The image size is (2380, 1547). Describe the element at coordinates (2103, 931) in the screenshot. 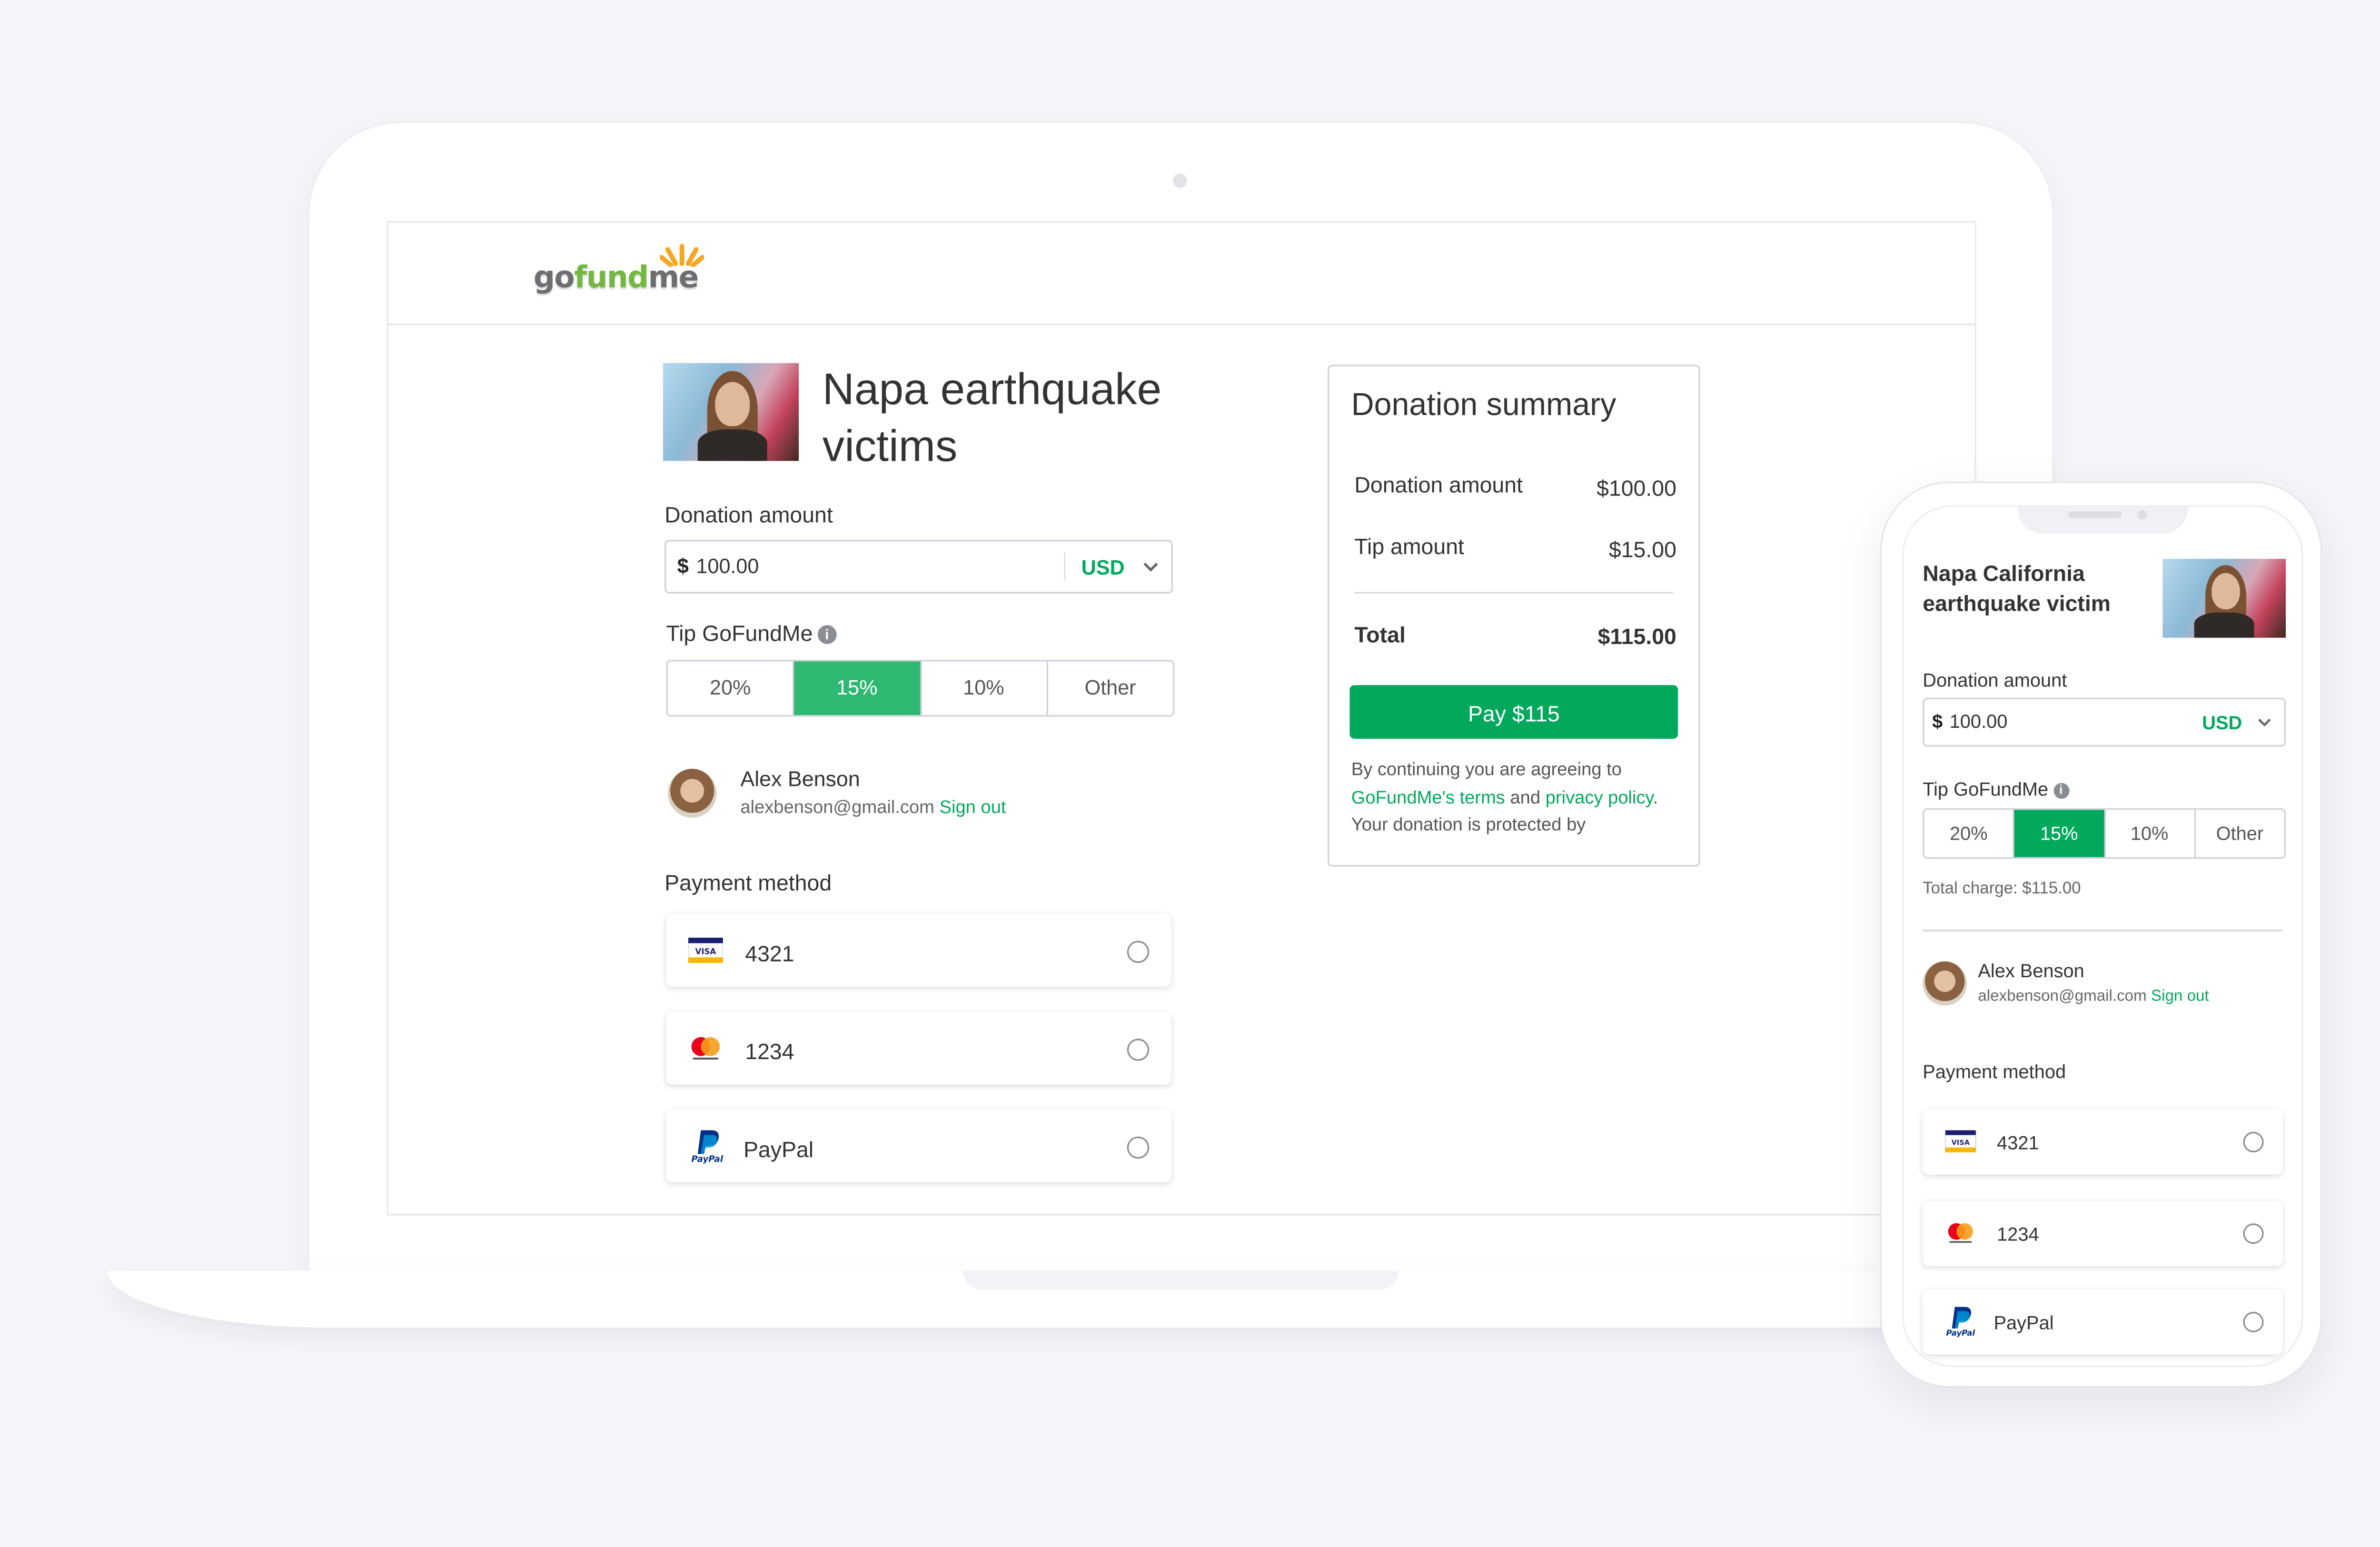

I see `mobile-divider` at that location.